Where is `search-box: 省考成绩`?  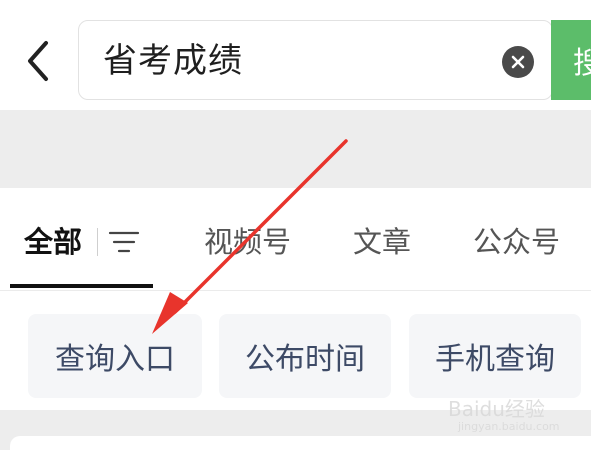 search-box: 省考成绩 is located at coordinates (315, 60).